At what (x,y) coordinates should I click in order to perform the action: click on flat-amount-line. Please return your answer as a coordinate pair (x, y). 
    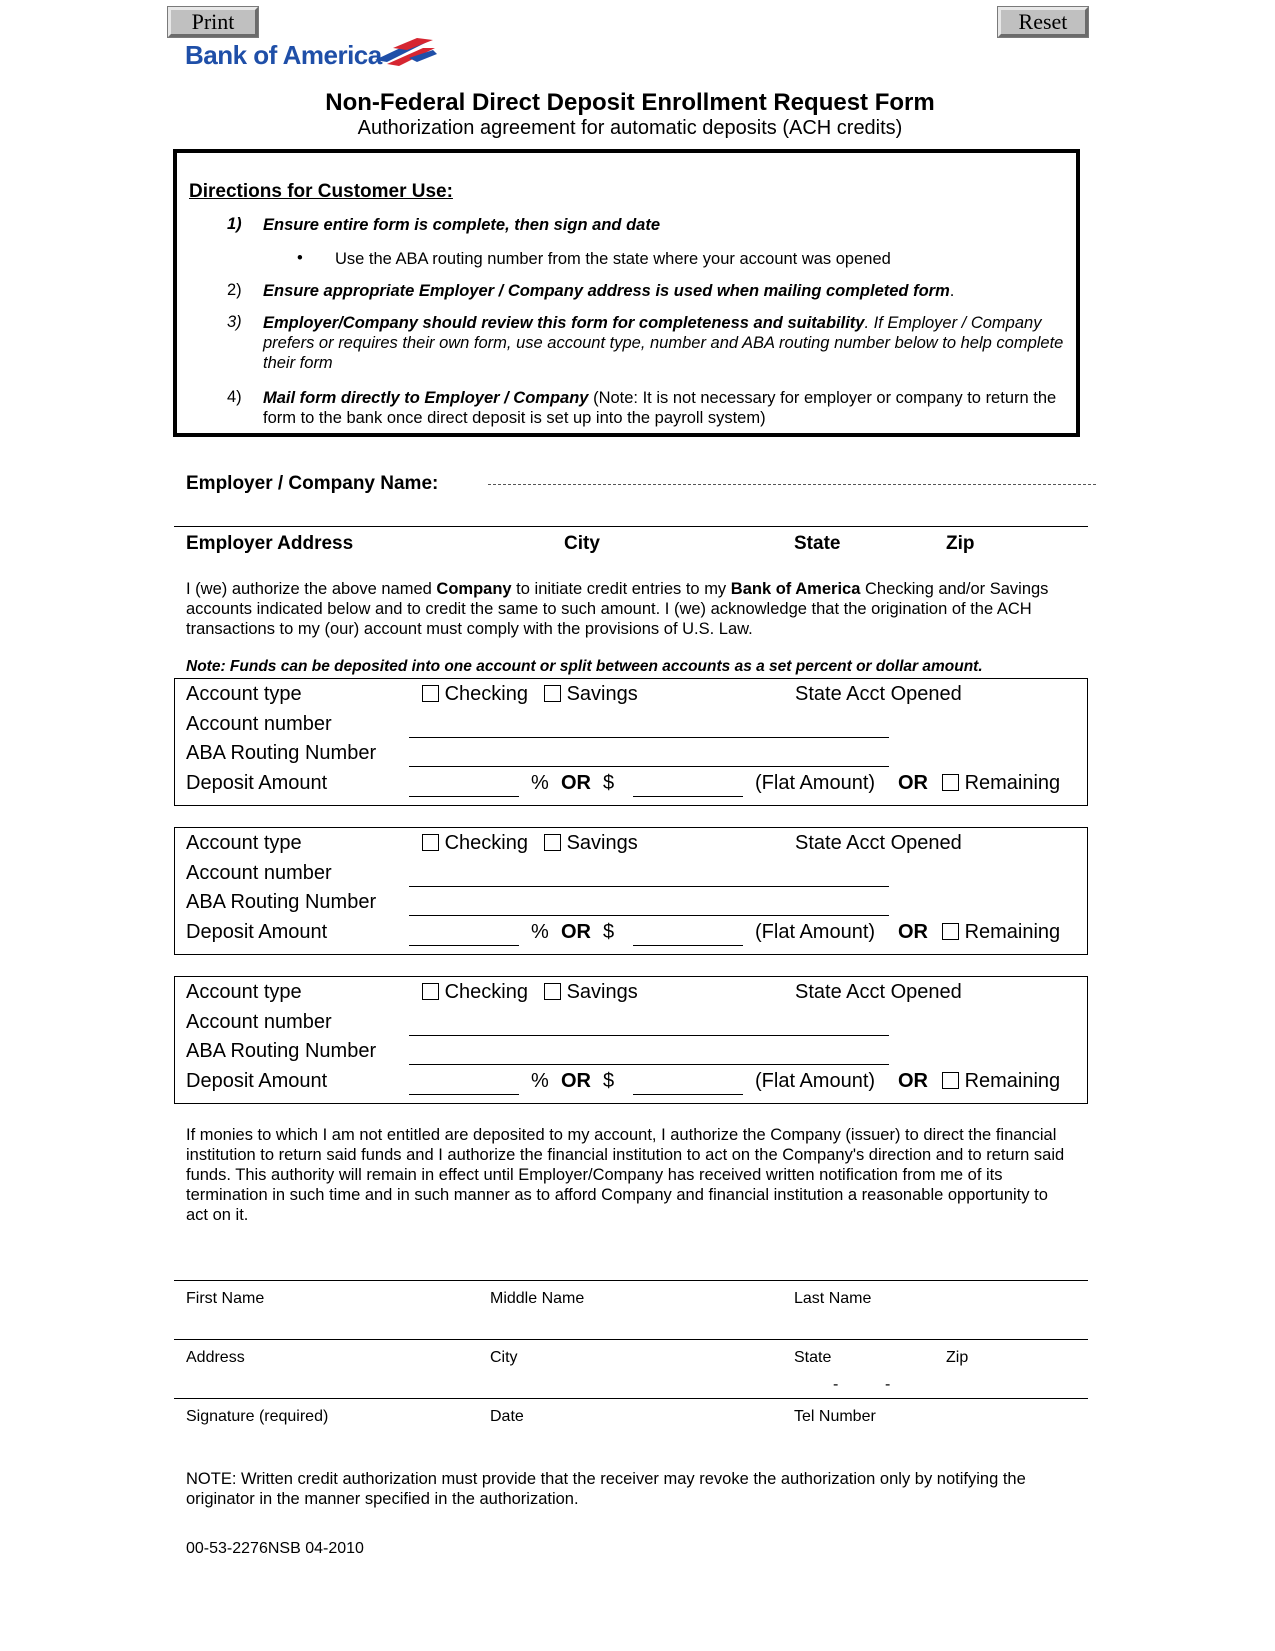
    Looking at the image, I should click on (688, 1094).